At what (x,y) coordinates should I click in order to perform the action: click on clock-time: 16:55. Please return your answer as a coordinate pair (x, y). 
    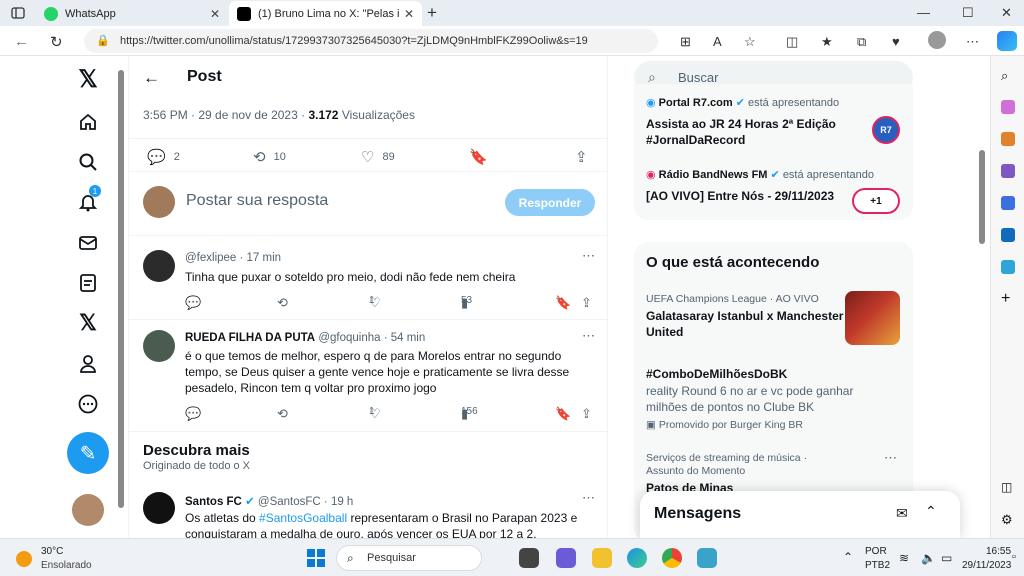
    Looking at the image, I should click on (998, 551).